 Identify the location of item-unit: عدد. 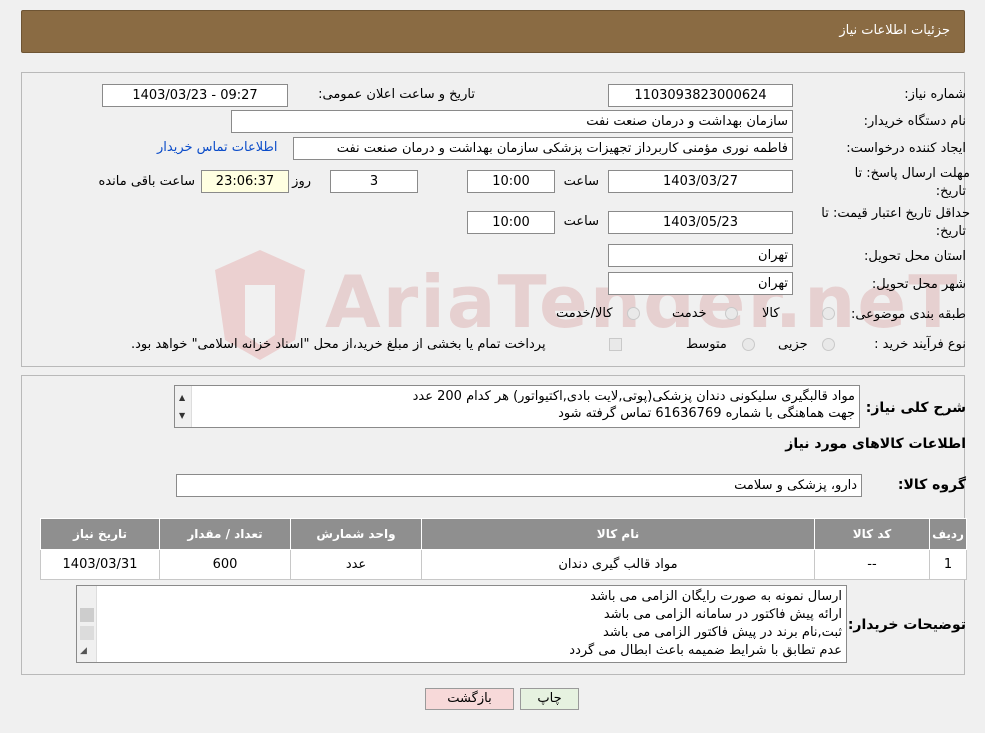
(356, 564).